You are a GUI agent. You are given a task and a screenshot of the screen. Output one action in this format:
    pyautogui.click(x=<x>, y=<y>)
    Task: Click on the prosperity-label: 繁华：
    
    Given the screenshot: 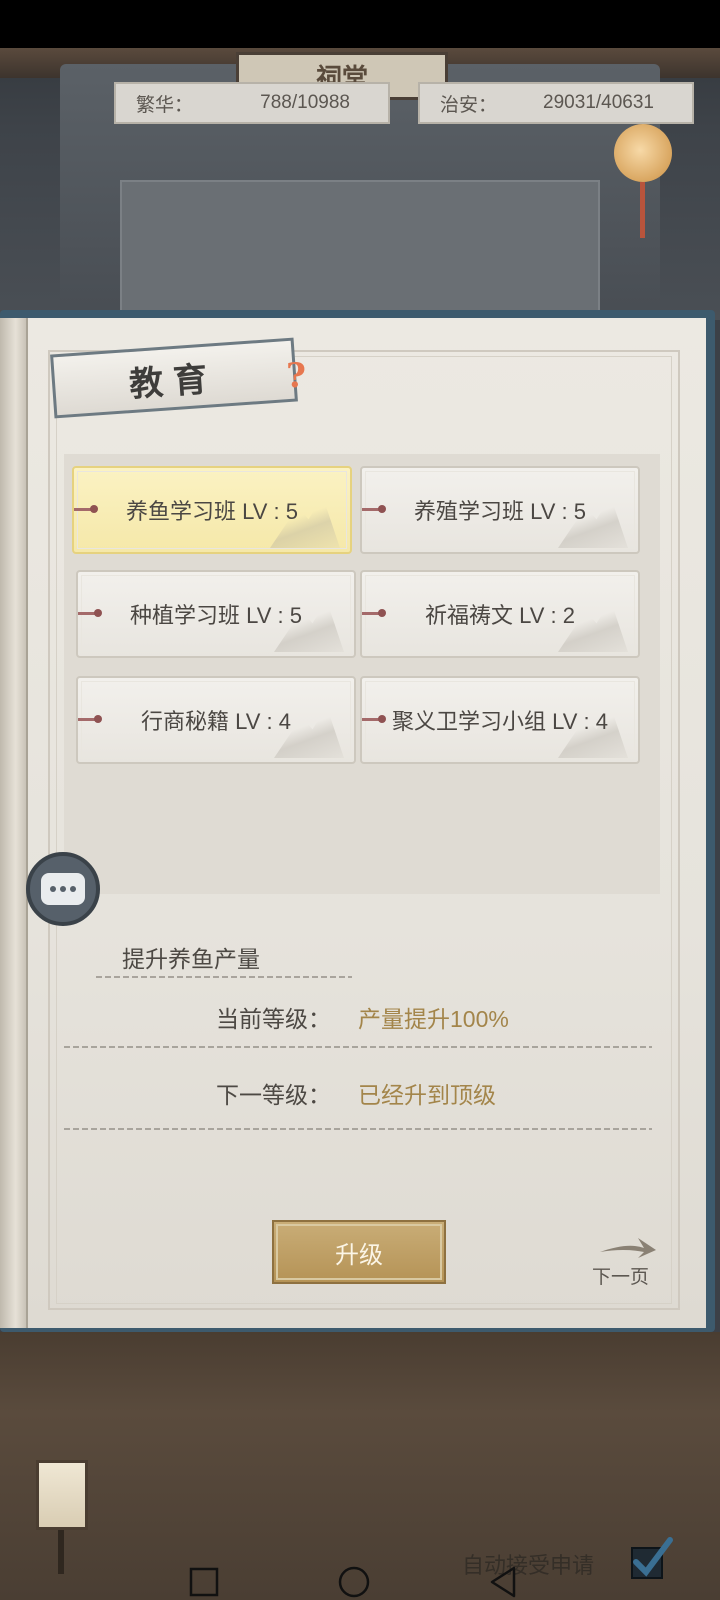 What is the action you would take?
    pyautogui.click(x=165, y=105)
    